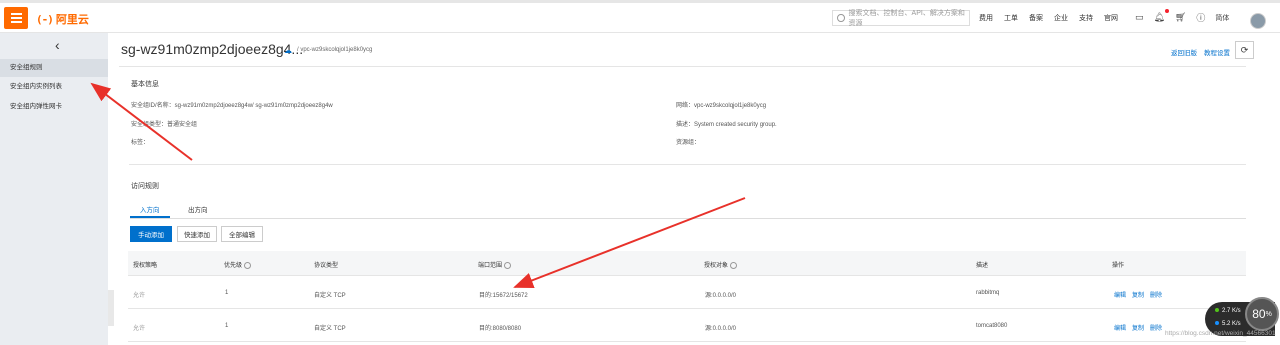  What do you see at coordinates (1258, 21) in the screenshot?
I see `avatar` at bounding box center [1258, 21].